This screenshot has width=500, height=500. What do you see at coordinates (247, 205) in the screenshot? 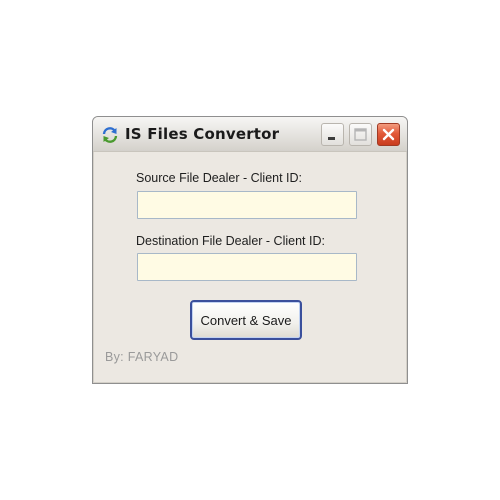
I see `source-client-id-input` at bounding box center [247, 205].